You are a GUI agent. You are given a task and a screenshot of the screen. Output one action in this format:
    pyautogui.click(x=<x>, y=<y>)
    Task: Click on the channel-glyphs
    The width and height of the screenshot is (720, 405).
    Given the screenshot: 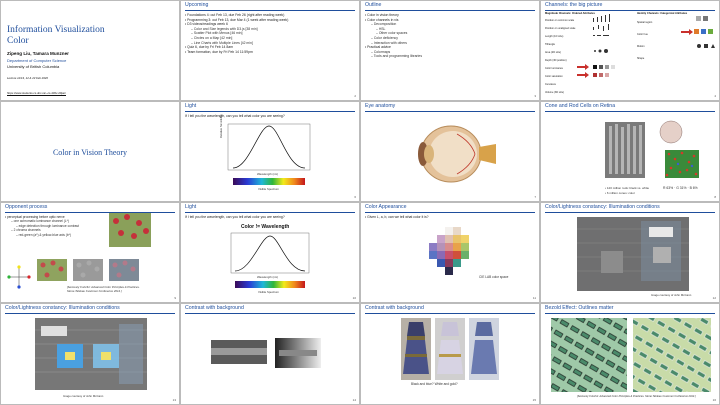 What is the action you would take?
    pyautogui.click(x=646, y=46)
    